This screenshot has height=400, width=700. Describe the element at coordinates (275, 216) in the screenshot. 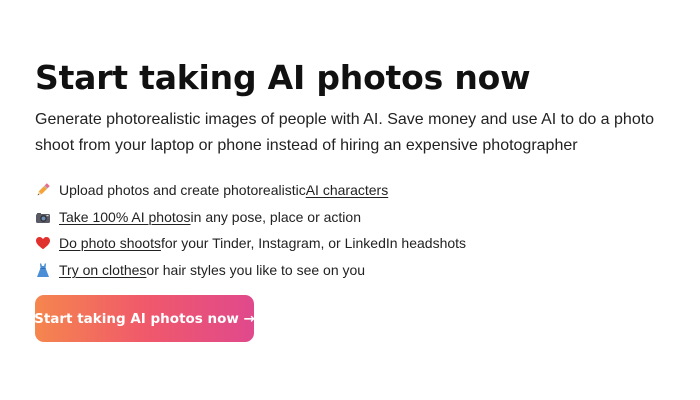

I see `feature-text-after: in any pose, place or action` at that location.